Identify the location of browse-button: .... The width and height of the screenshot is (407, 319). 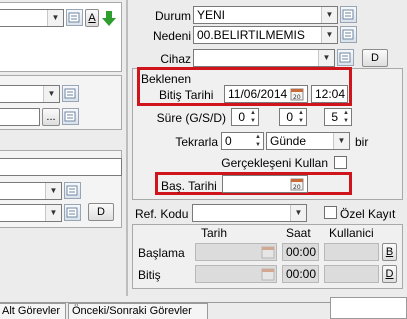
(51, 117).